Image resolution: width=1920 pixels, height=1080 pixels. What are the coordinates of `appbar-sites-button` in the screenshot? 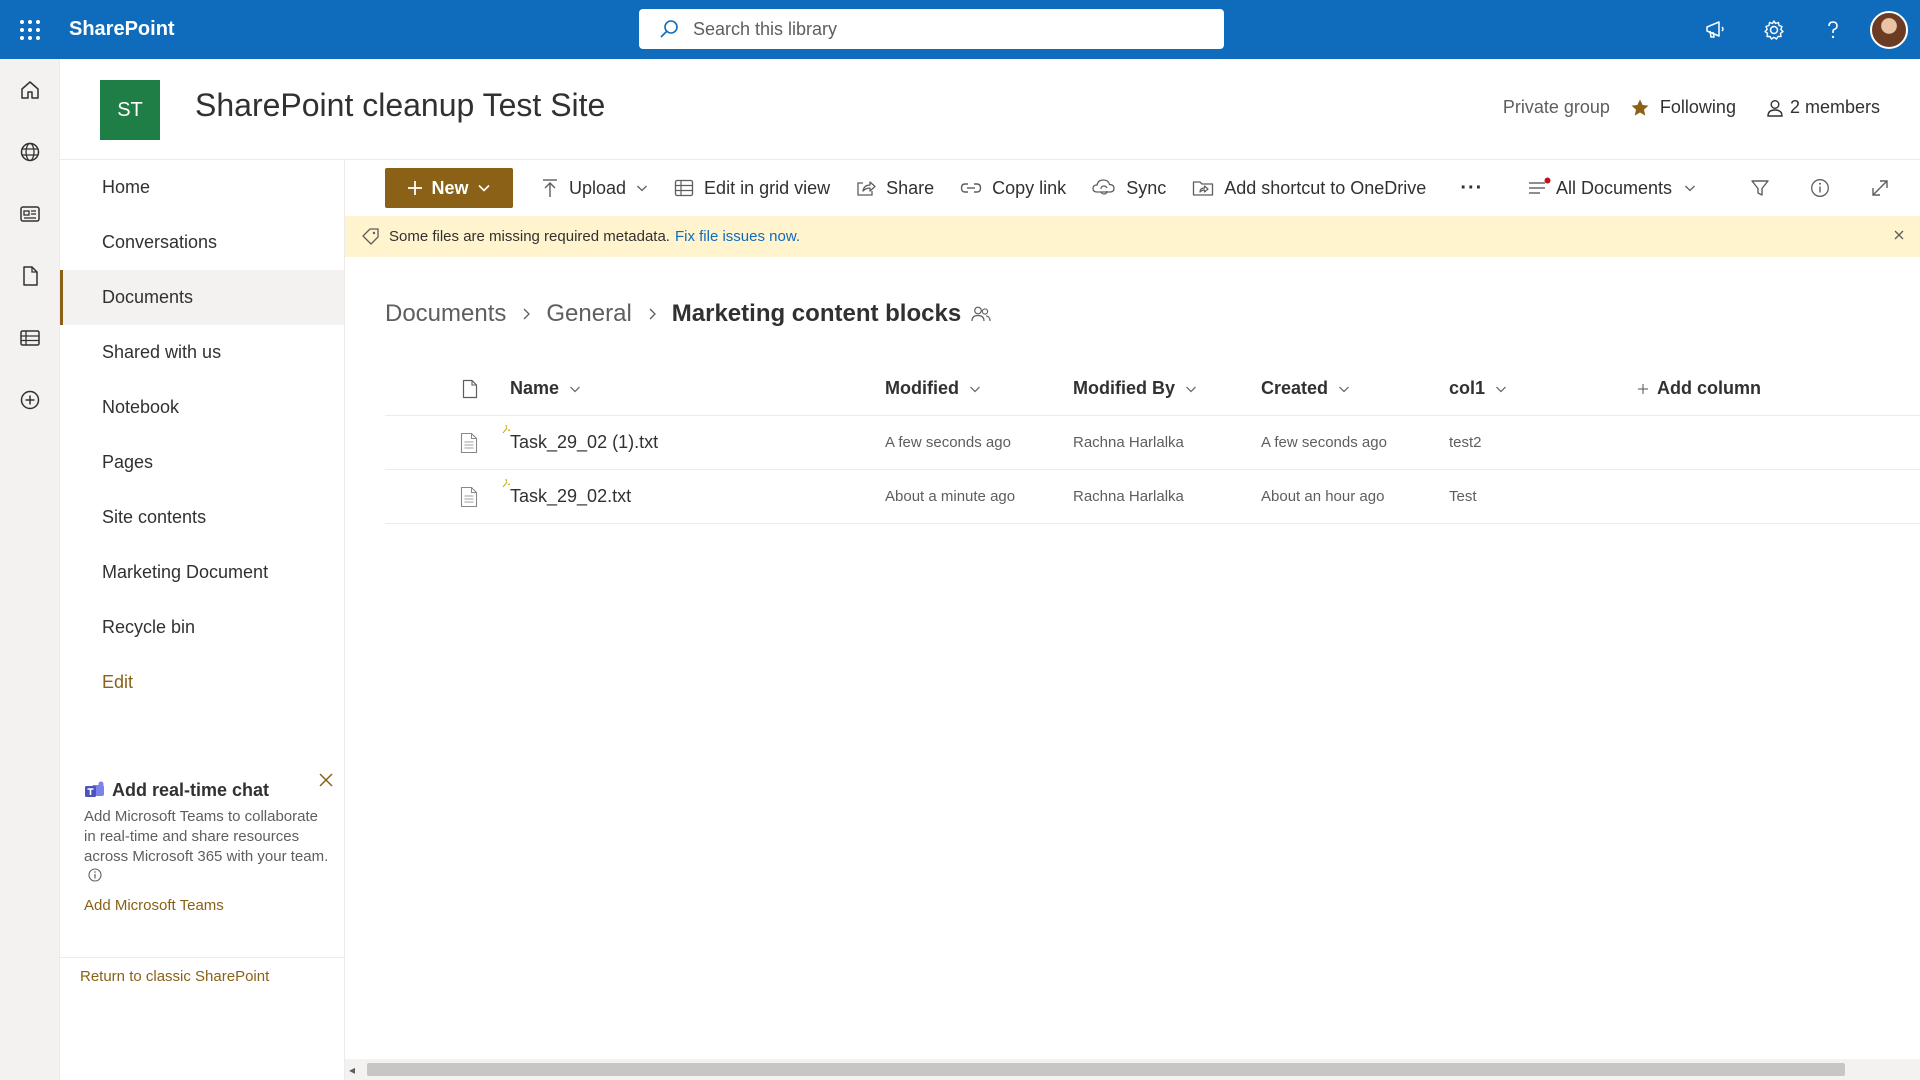 It's located at (30, 152).